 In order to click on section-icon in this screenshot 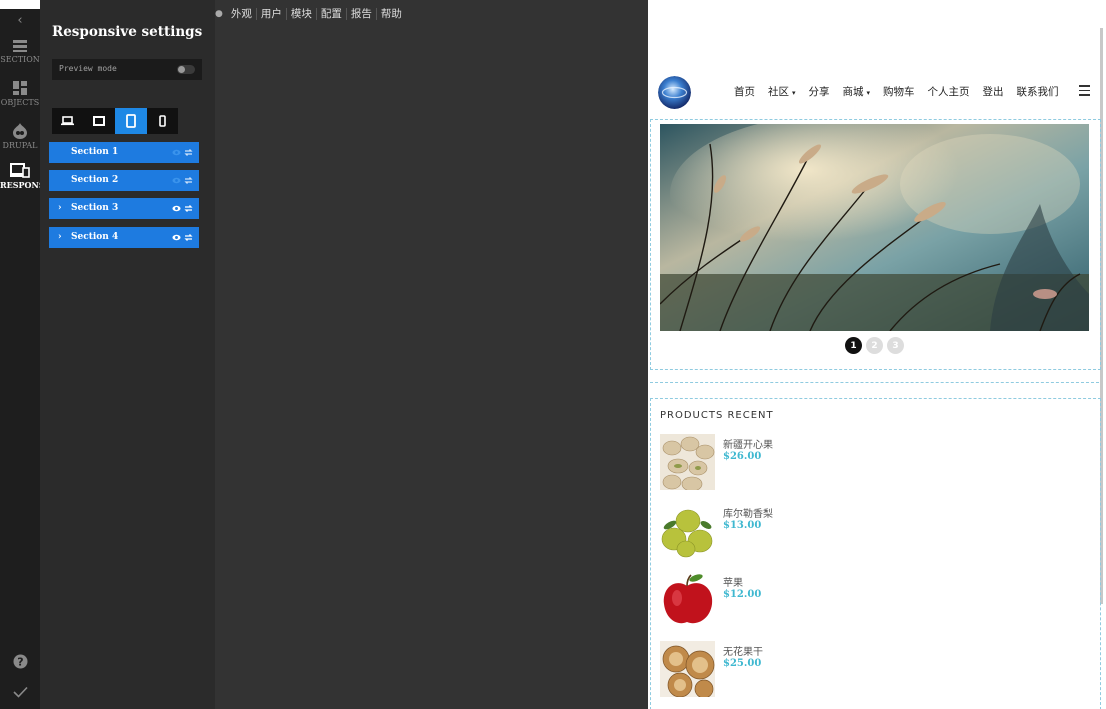, I will do `click(20, 46)`.